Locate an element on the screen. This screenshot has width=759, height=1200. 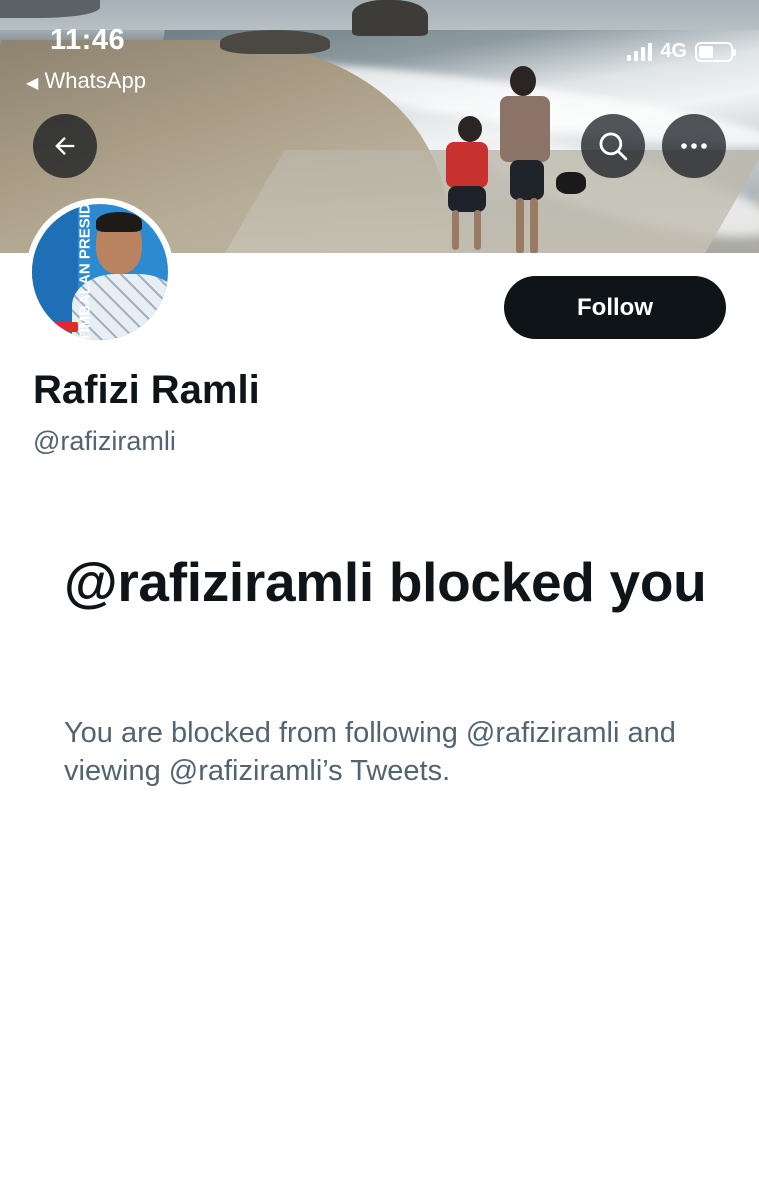
search-button is located at coordinates (613, 146).